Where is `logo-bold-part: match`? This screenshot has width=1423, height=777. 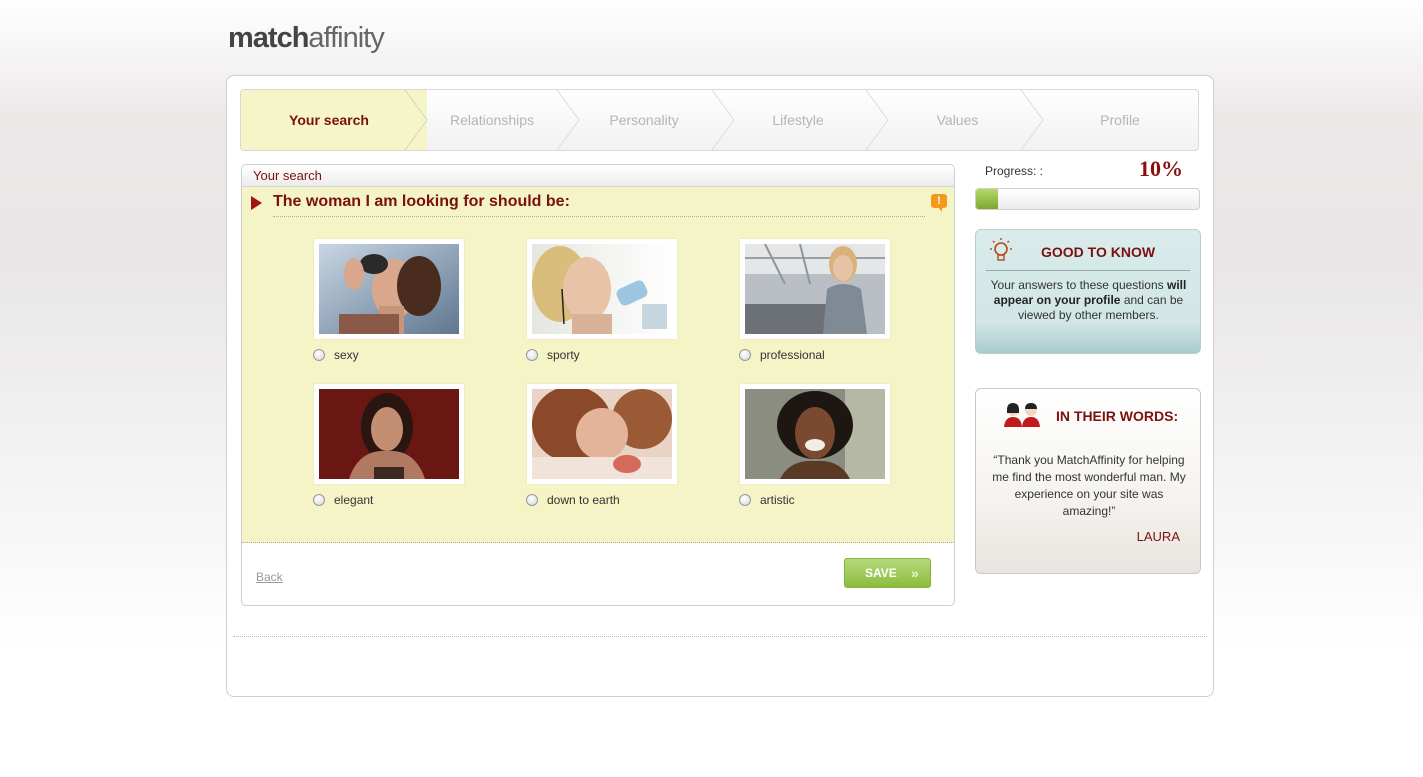 logo-bold-part: match is located at coordinates (268, 38).